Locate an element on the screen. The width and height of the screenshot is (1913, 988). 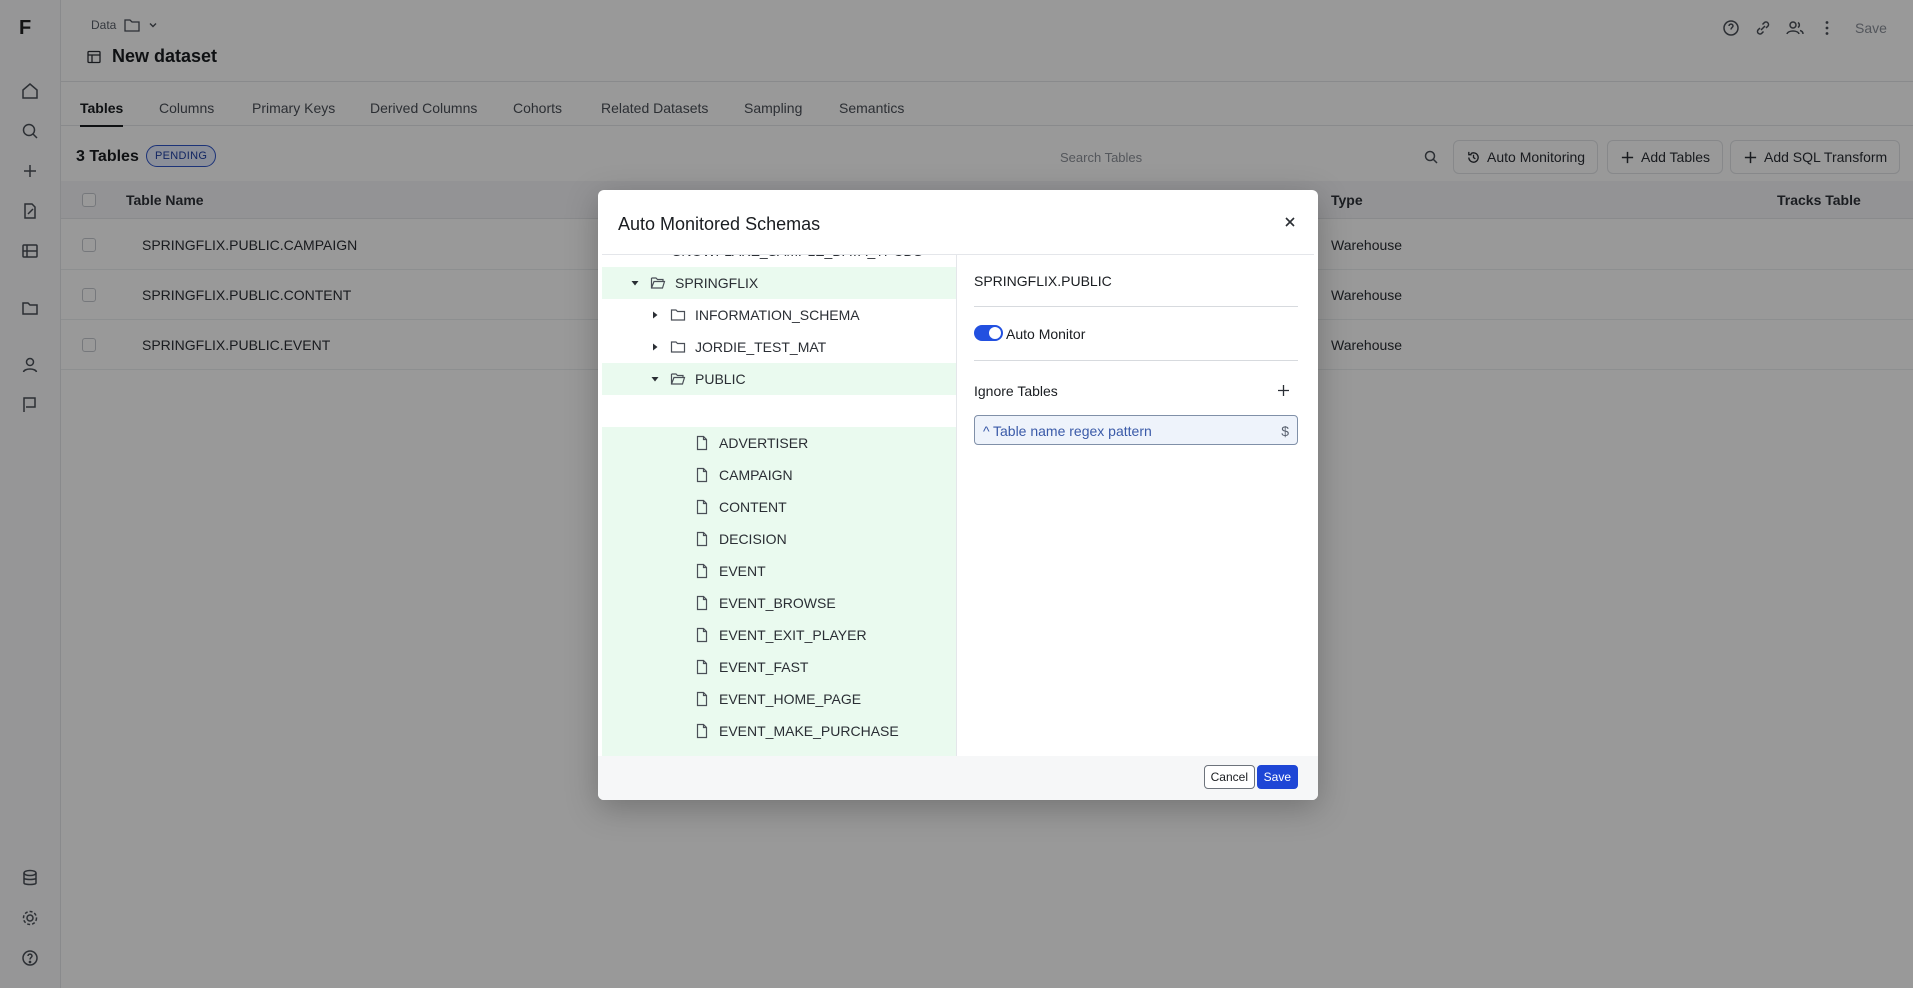
tree-item-label: JORDIE_TEST_MAT is located at coordinates (761, 347).